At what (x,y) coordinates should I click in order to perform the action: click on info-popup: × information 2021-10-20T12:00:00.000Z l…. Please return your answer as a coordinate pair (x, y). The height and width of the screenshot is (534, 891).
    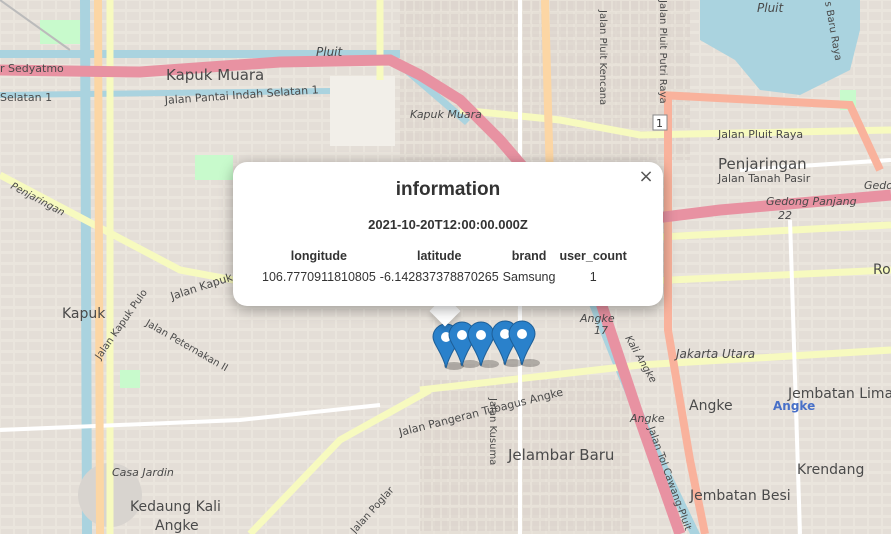
    Looking at the image, I should click on (448, 234).